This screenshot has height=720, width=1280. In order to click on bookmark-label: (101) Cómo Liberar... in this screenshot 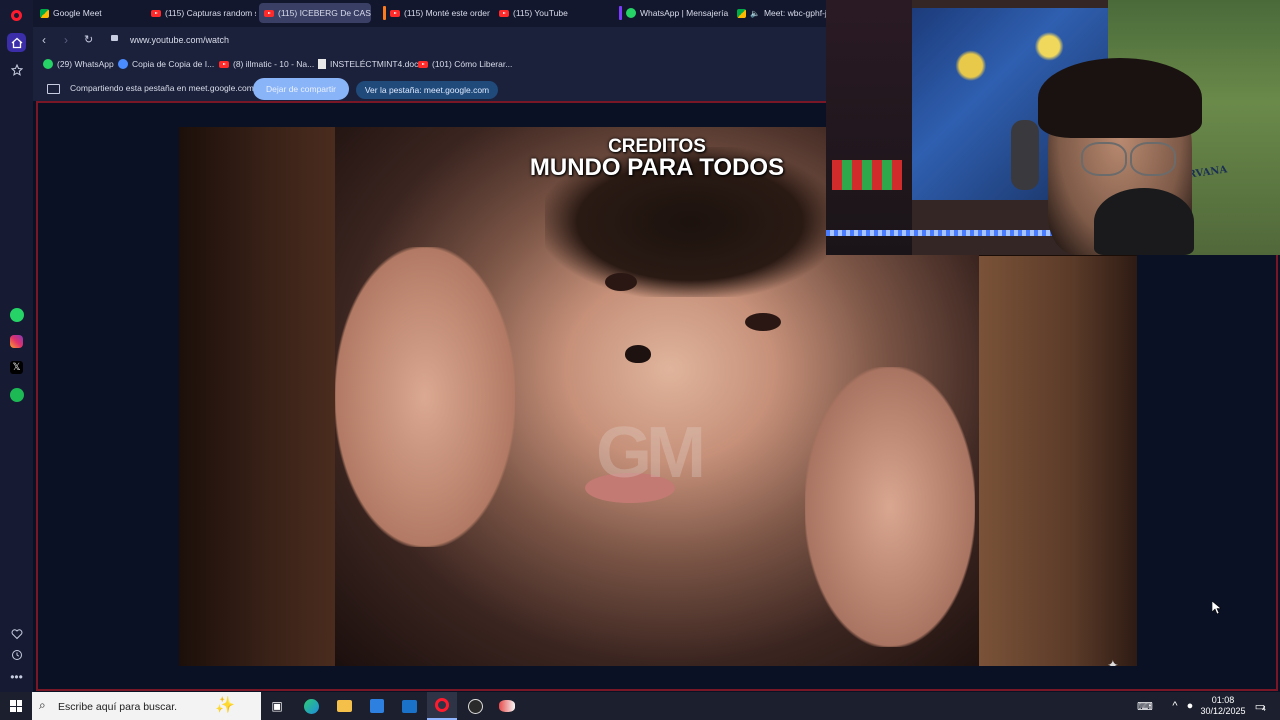, I will do `click(472, 64)`.